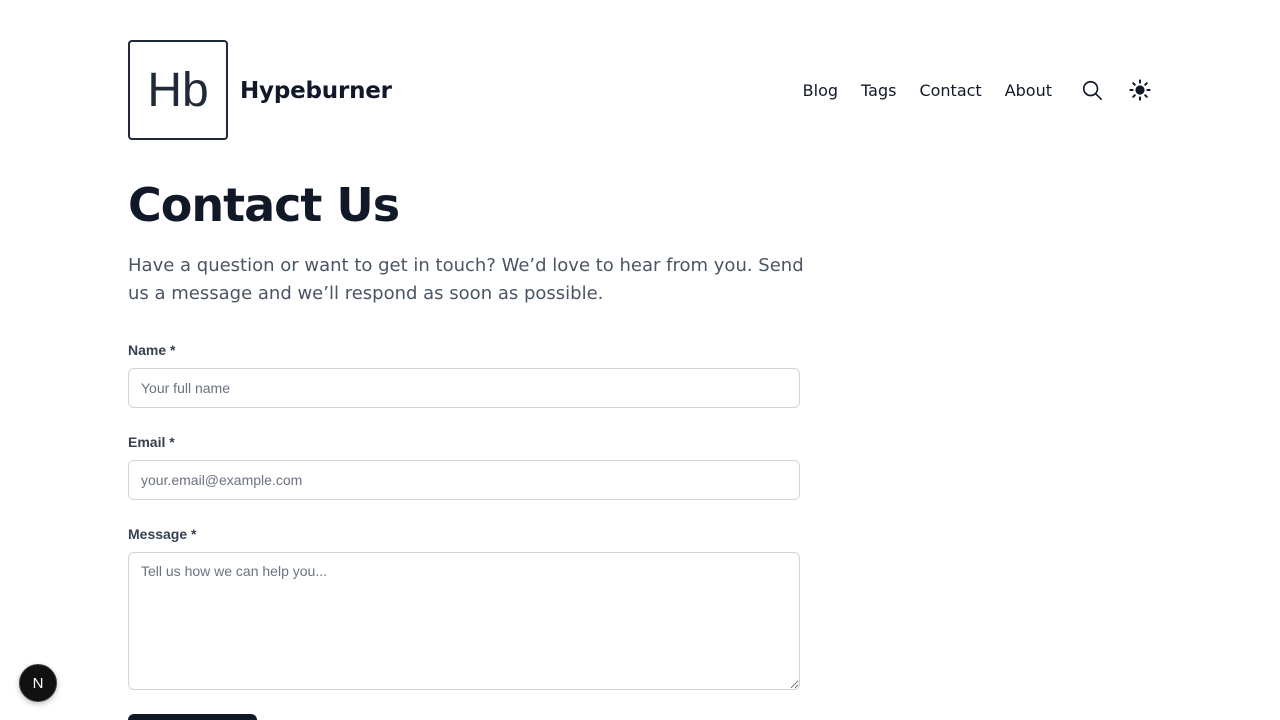 The width and height of the screenshot is (1280, 720). I want to click on page-title: Contact Us, so click(264, 205).